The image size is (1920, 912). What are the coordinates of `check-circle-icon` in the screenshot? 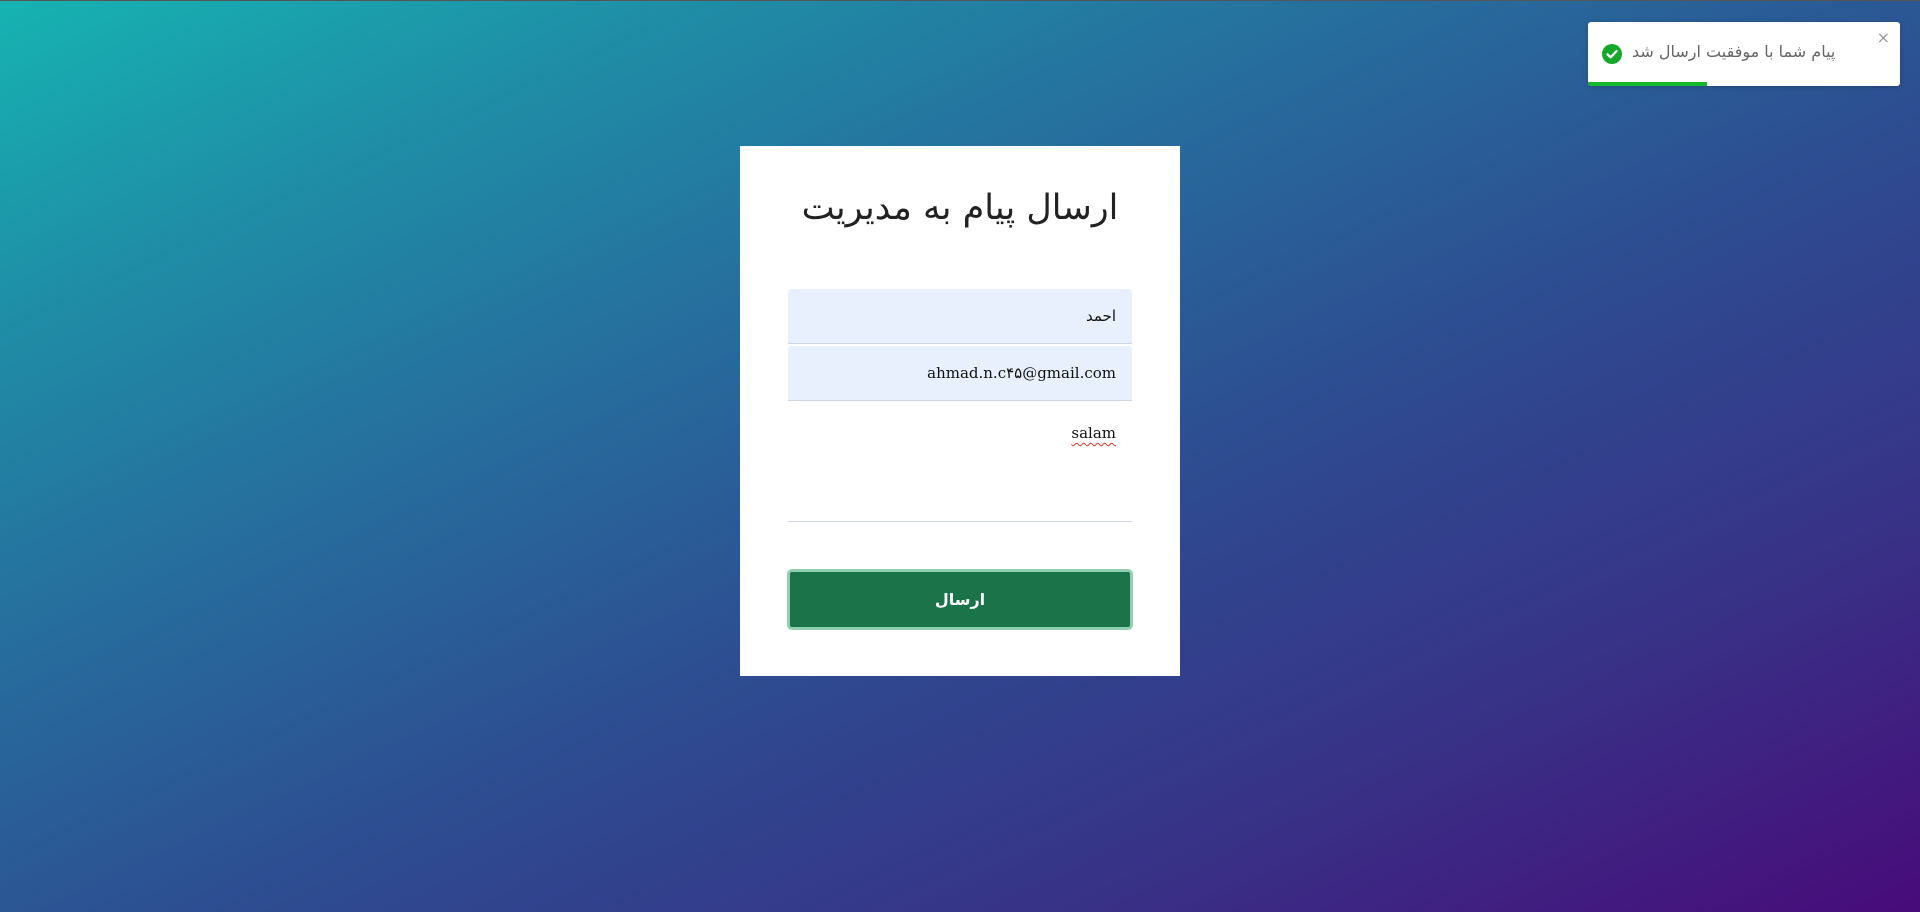 It's located at (1612, 54).